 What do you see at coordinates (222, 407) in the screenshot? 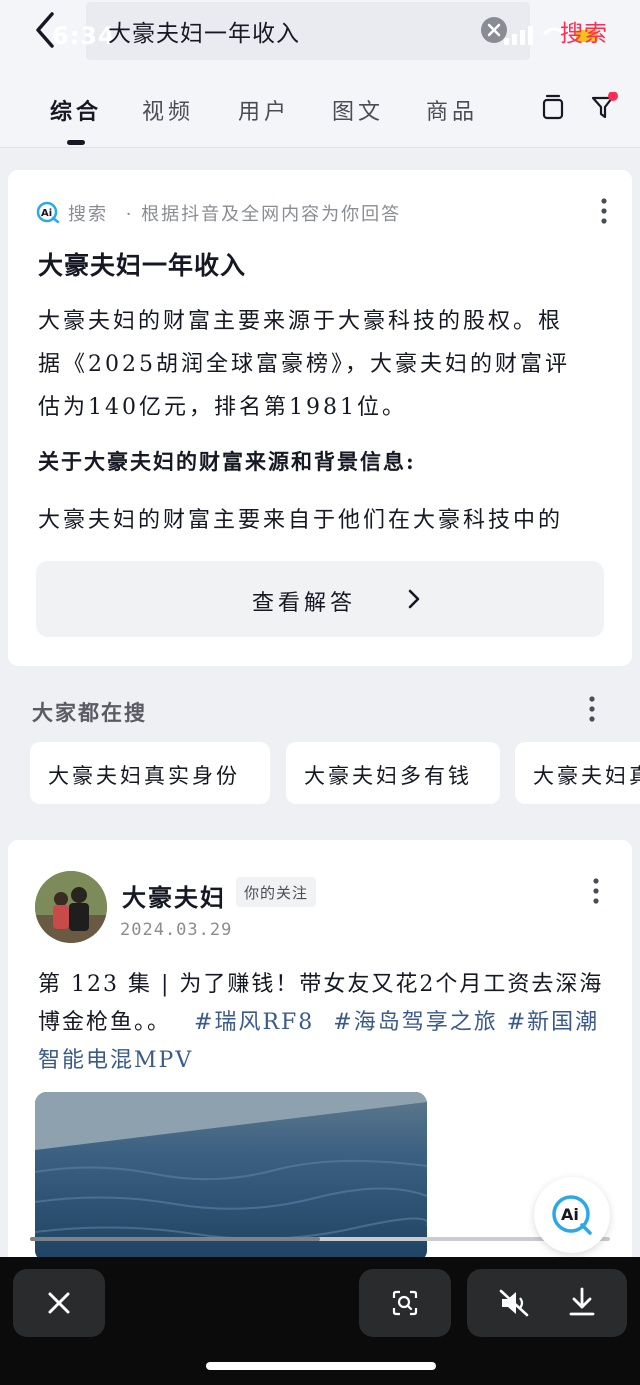
I see `ai-paragraph-line: 估为140亿元，排名第1981位。` at bounding box center [222, 407].